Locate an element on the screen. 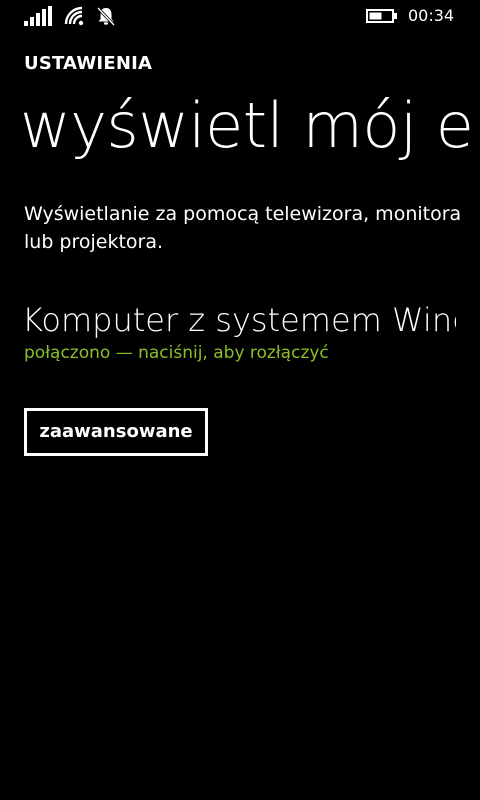 The height and width of the screenshot is (800, 480). advanced-button: zaawansowane is located at coordinates (116, 432).